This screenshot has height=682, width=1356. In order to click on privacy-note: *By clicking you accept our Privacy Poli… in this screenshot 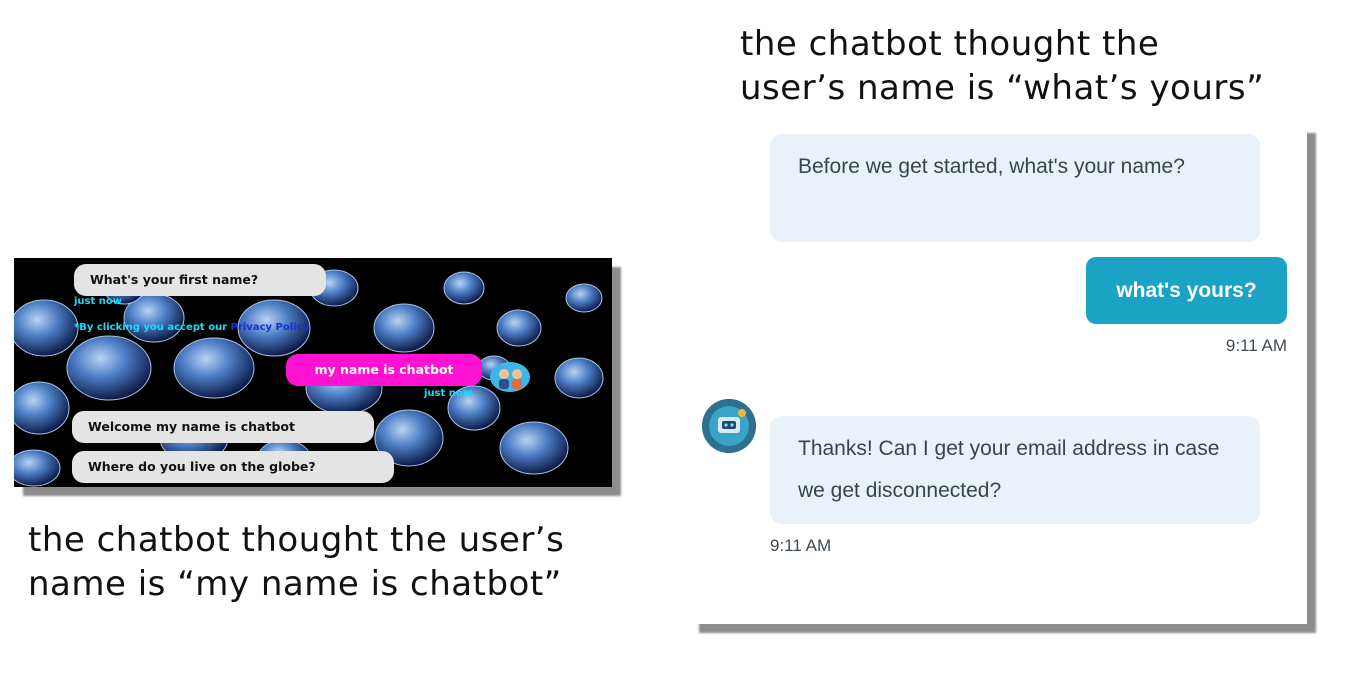, I will do `click(191, 327)`.